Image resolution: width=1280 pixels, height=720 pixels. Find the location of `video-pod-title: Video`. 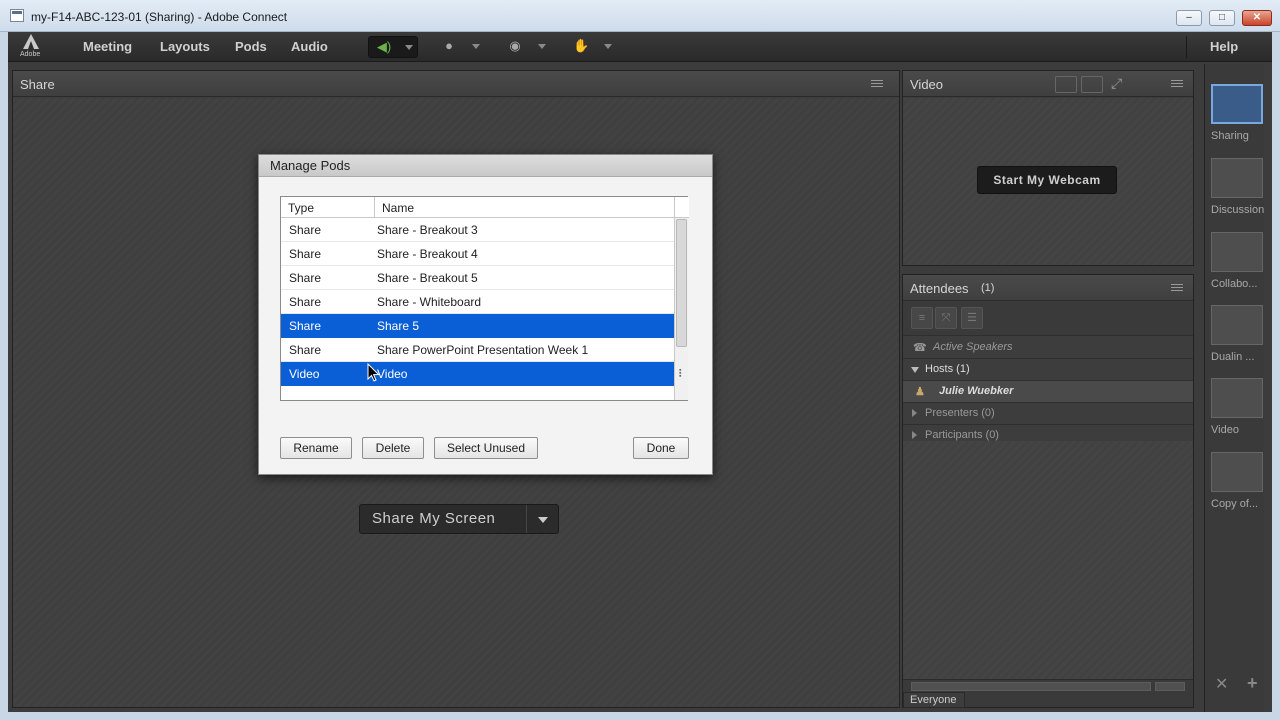

video-pod-title: Video is located at coordinates (927, 84).